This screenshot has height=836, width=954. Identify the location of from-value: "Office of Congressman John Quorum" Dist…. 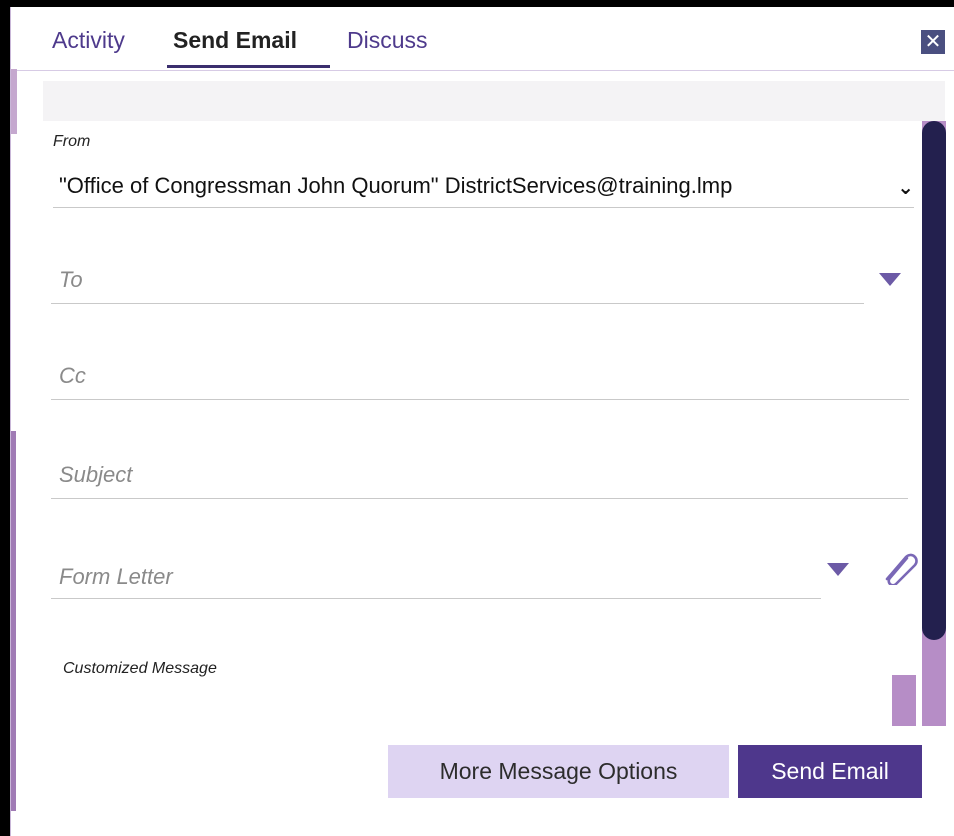
(396, 185).